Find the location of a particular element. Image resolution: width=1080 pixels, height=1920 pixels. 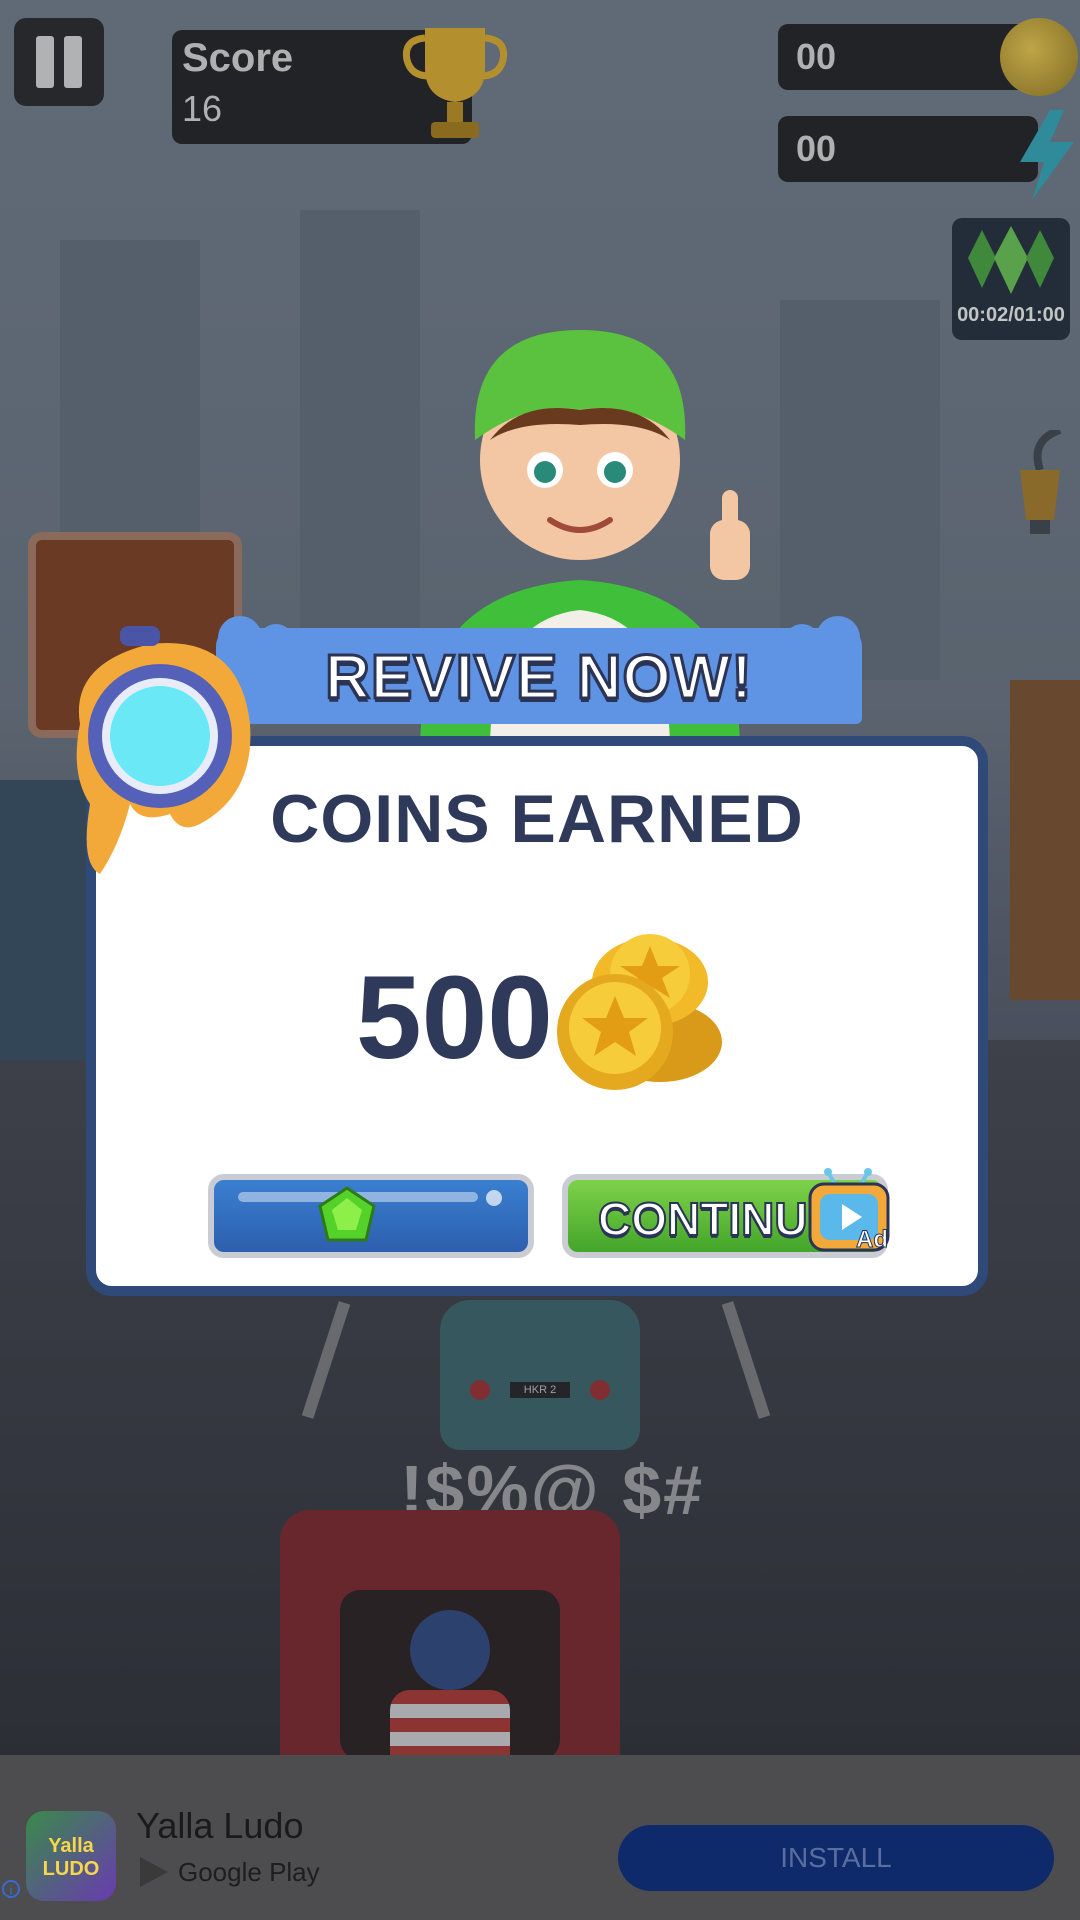

install-button: INSTALL is located at coordinates (836, 1858).